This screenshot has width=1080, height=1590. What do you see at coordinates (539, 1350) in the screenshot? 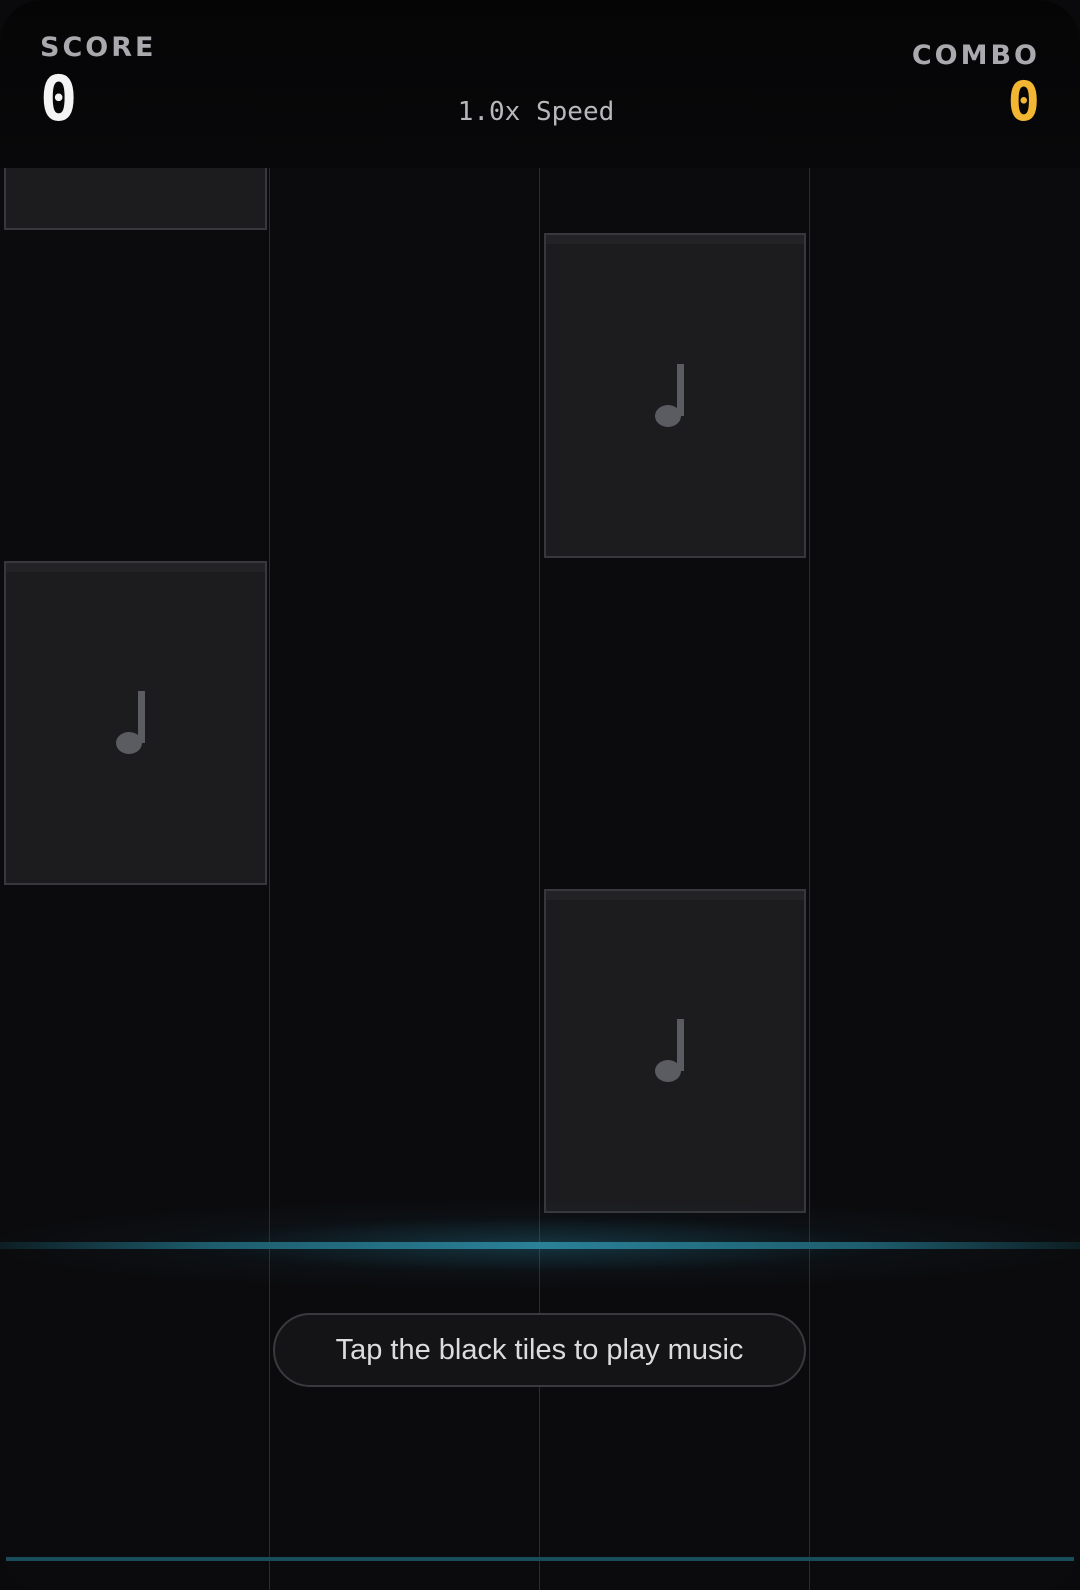
I see `hint-pill: Tap the black tiles to play music` at bounding box center [539, 1350].